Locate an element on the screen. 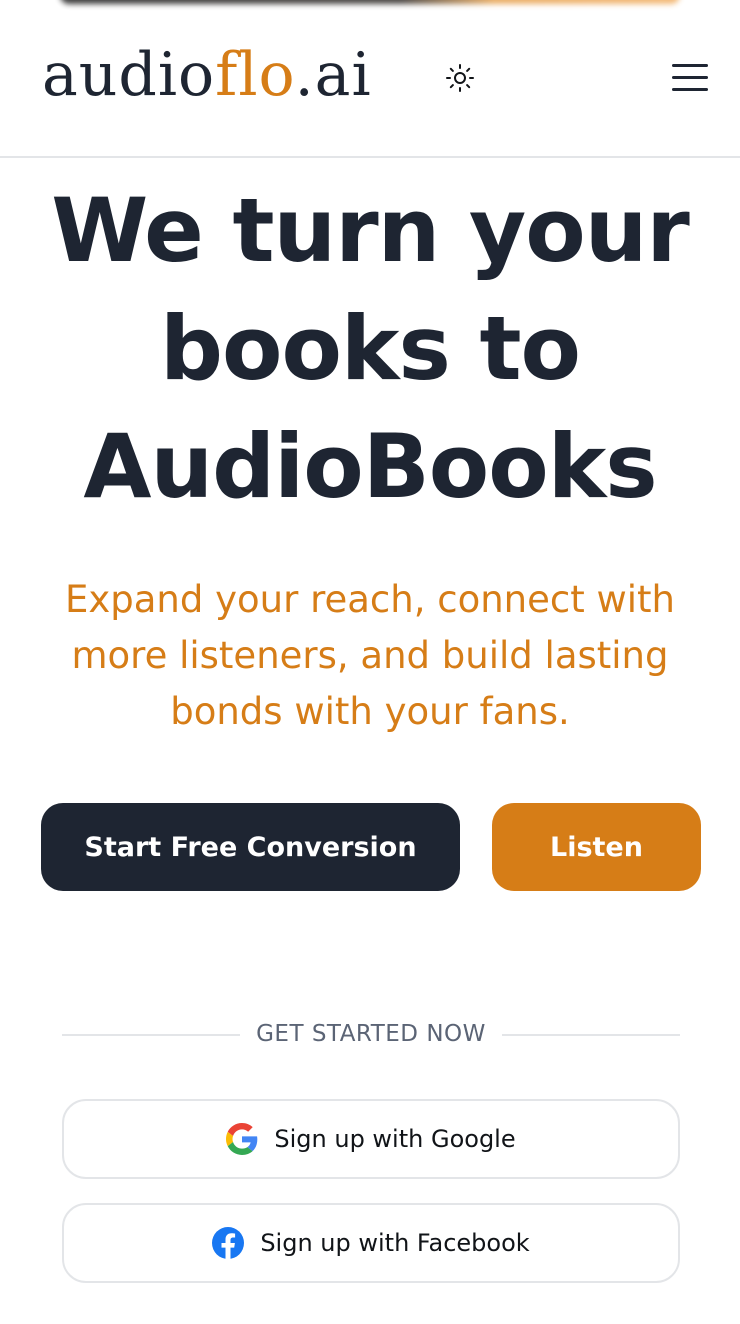 The image size is (740, 1324). hero-title-line: books to is located at coordinates (370, 348).